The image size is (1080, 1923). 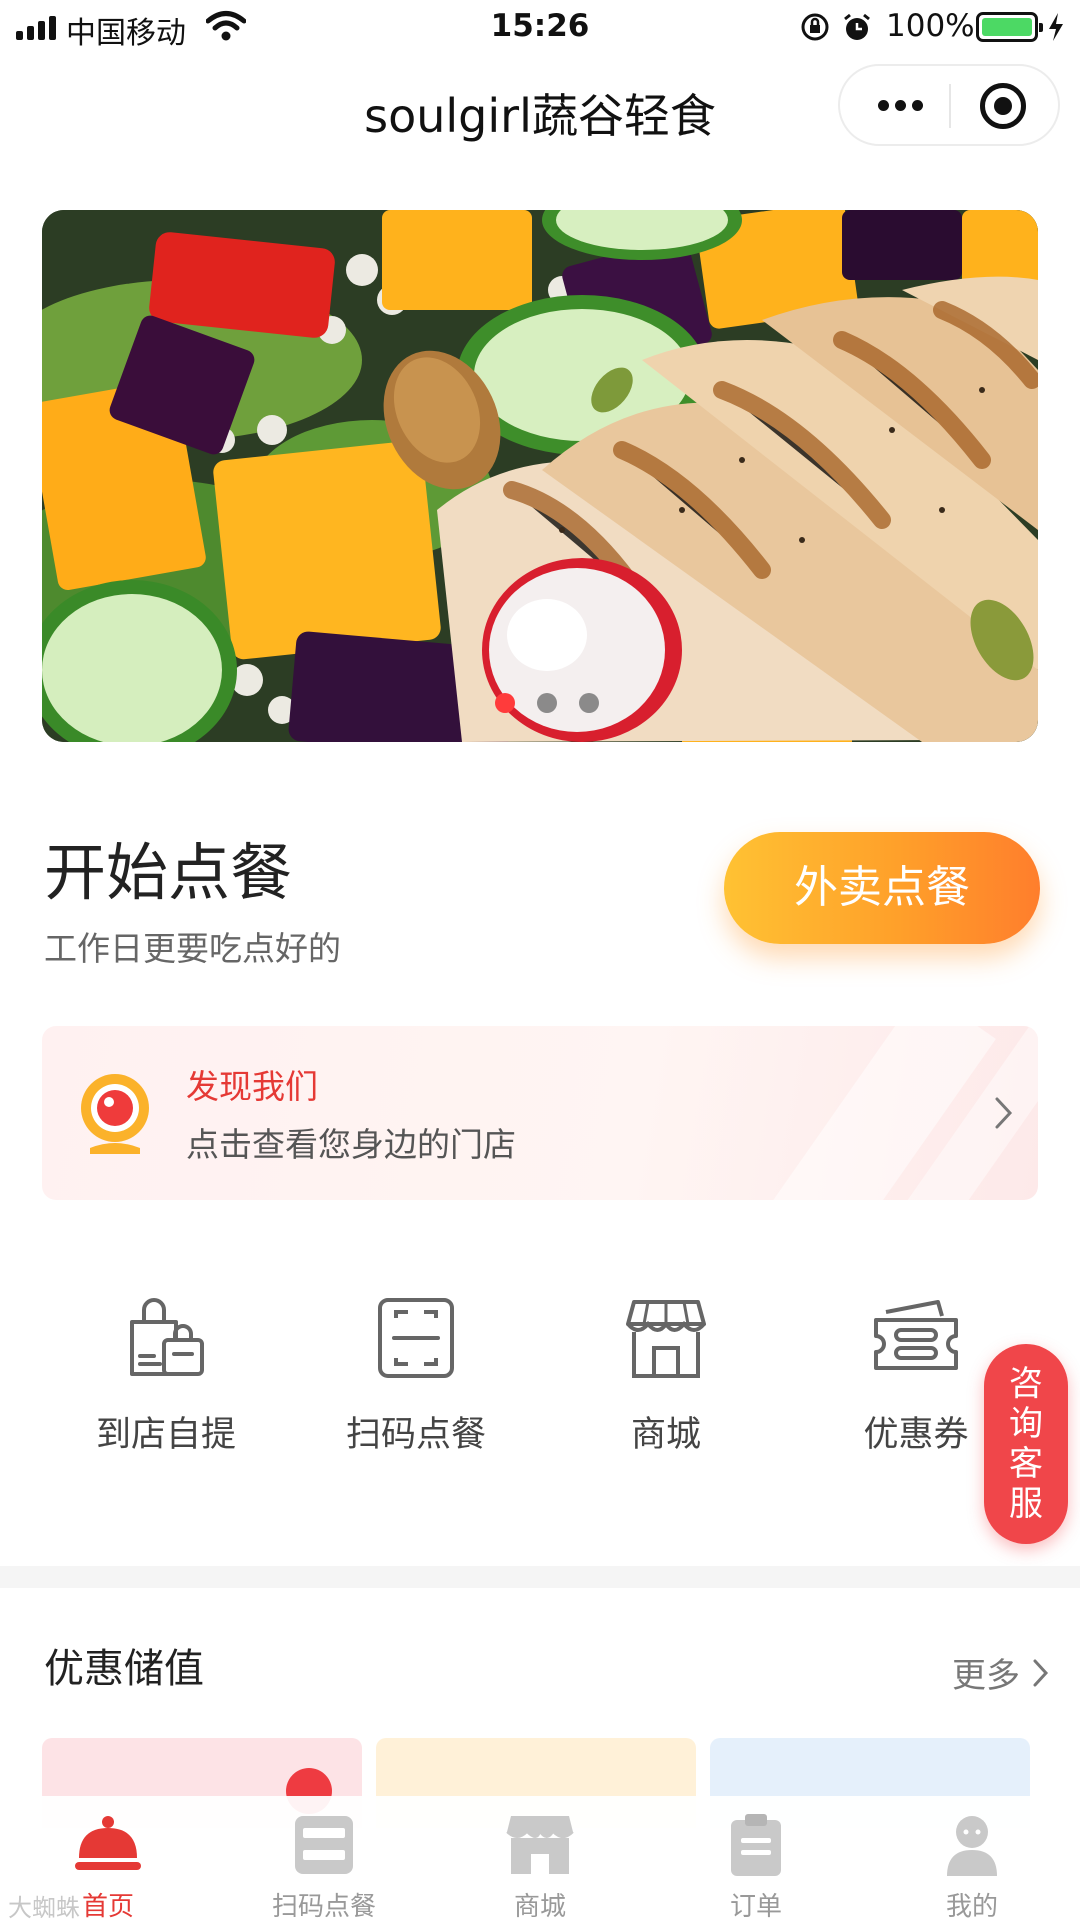 I want to click on shopping-bags-icon, so click(x=167, y=1337).